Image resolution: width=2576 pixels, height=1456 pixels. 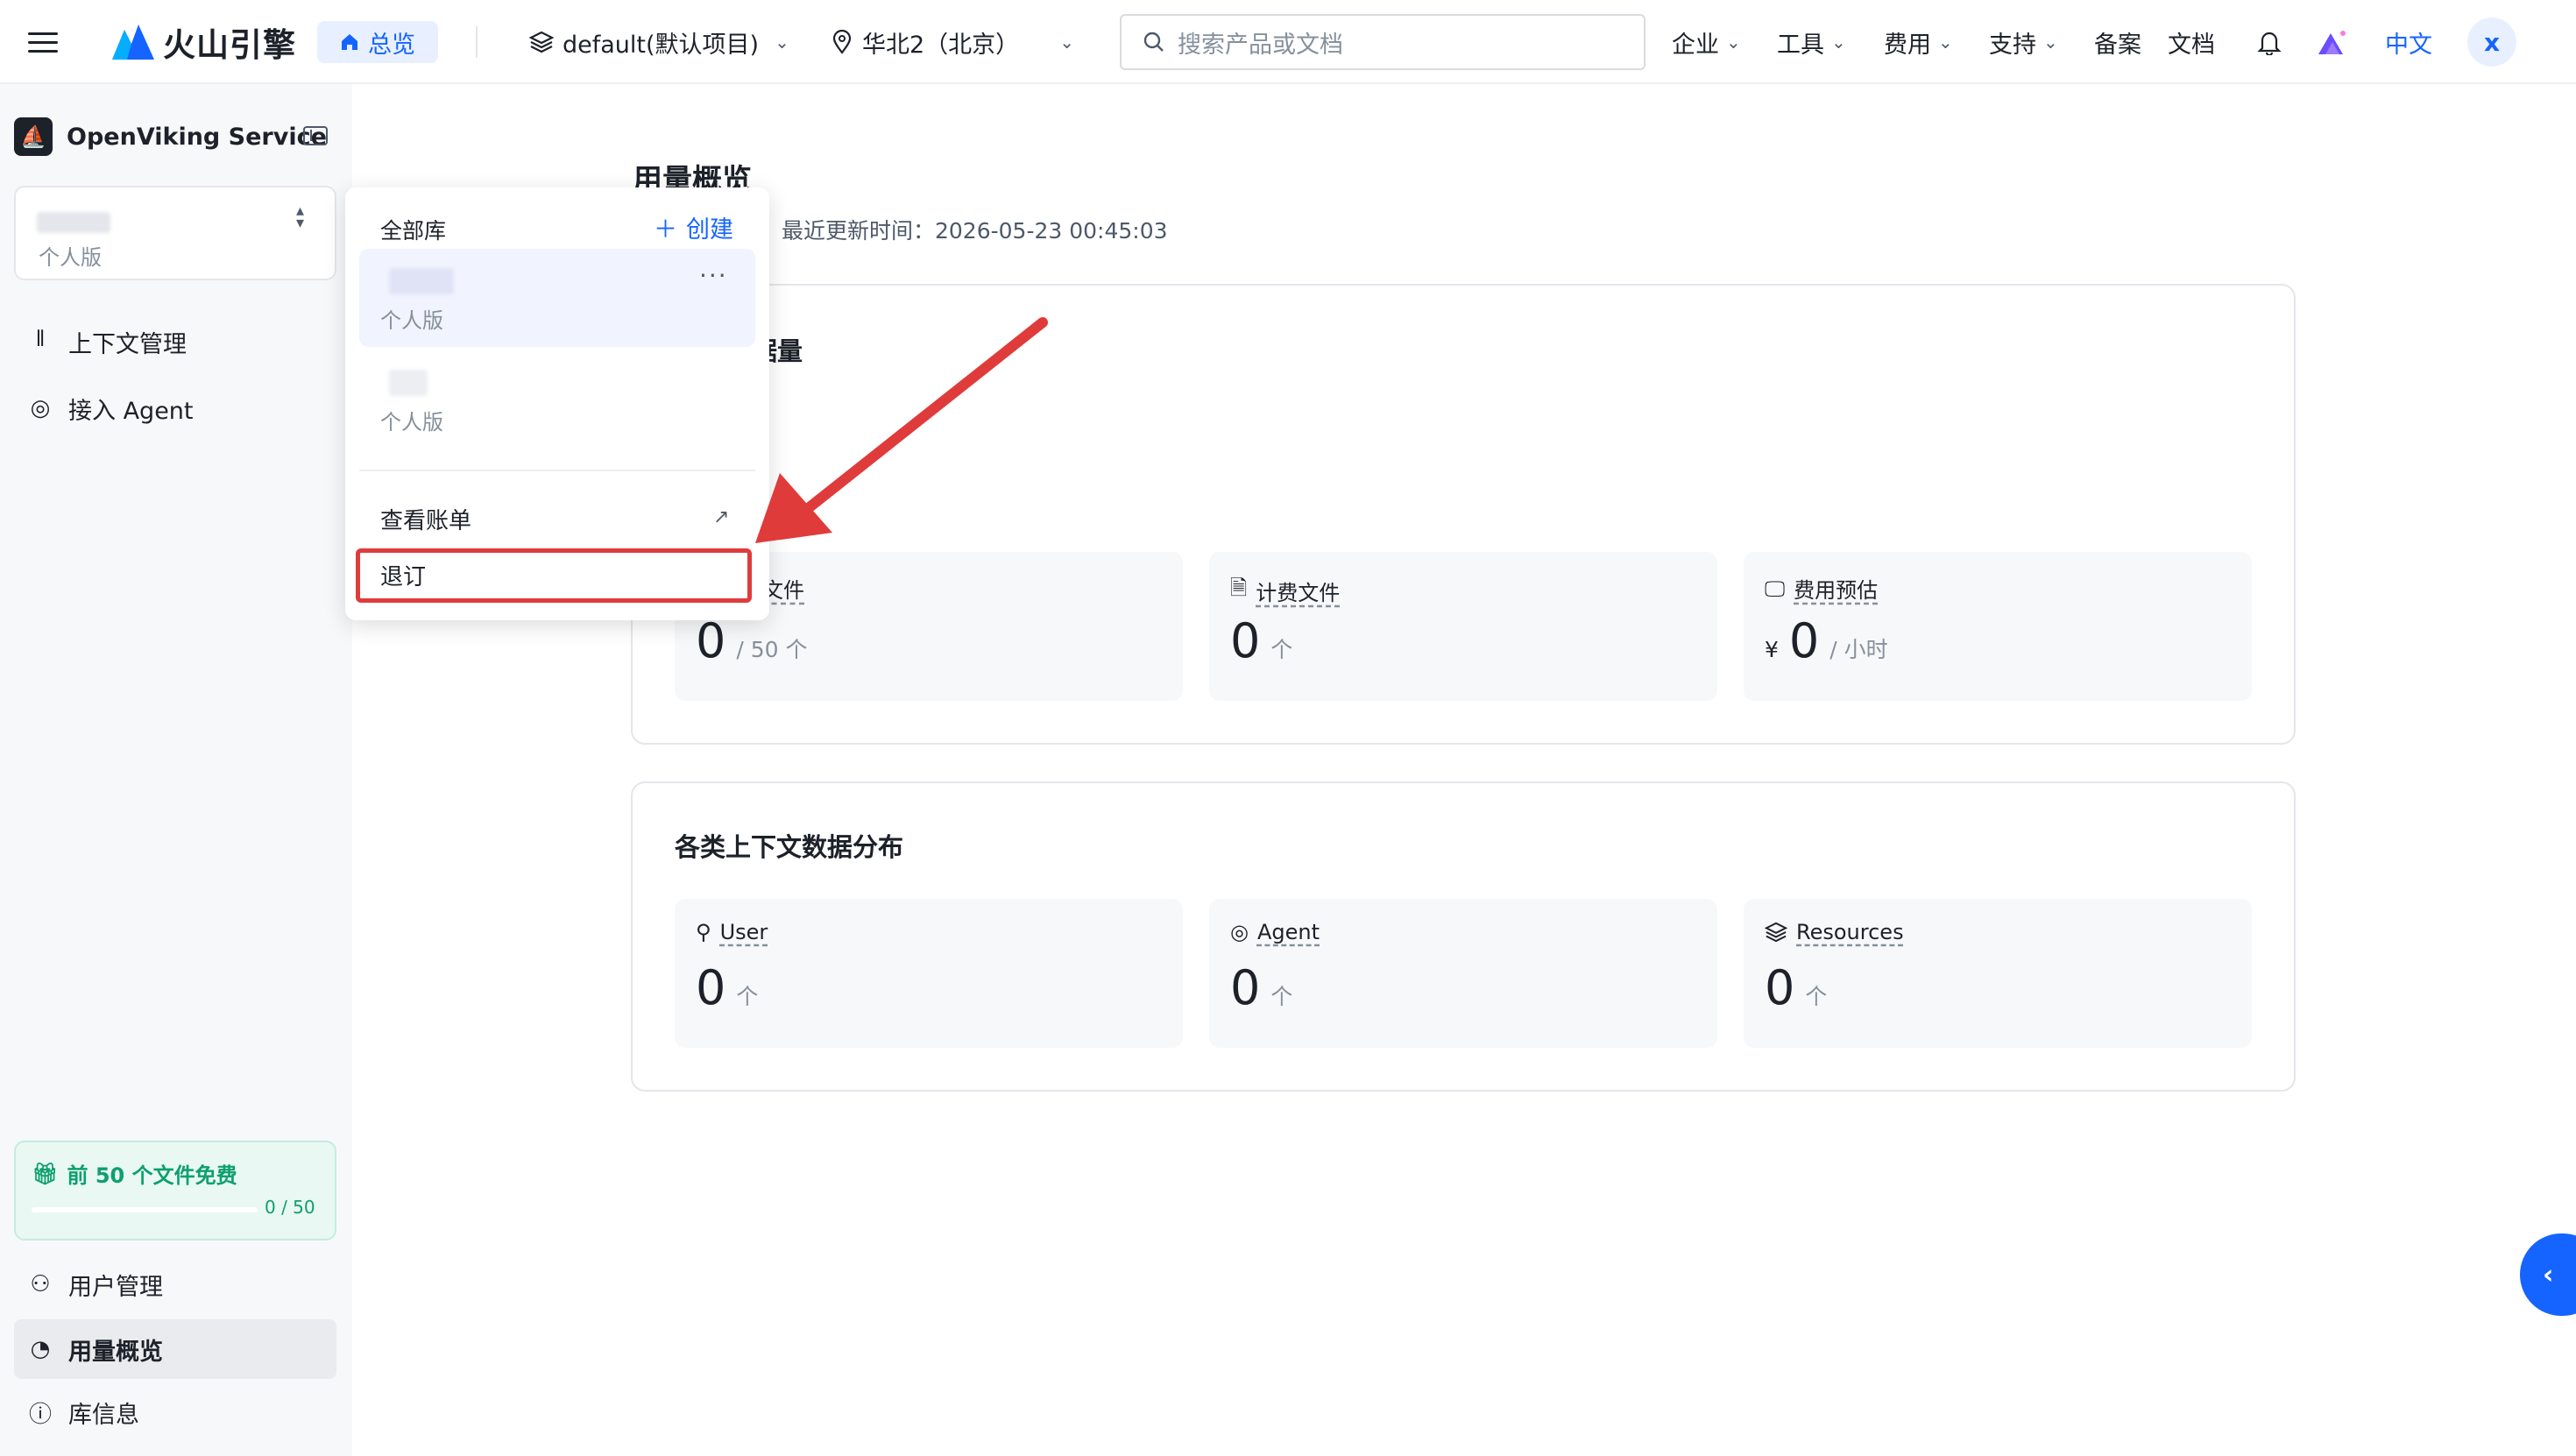 What do you see at coordinates (1463, 974) in the screenshot?
I see `stat-agent: ◎ Agent 0 个` at bounding box center [1463, 974].